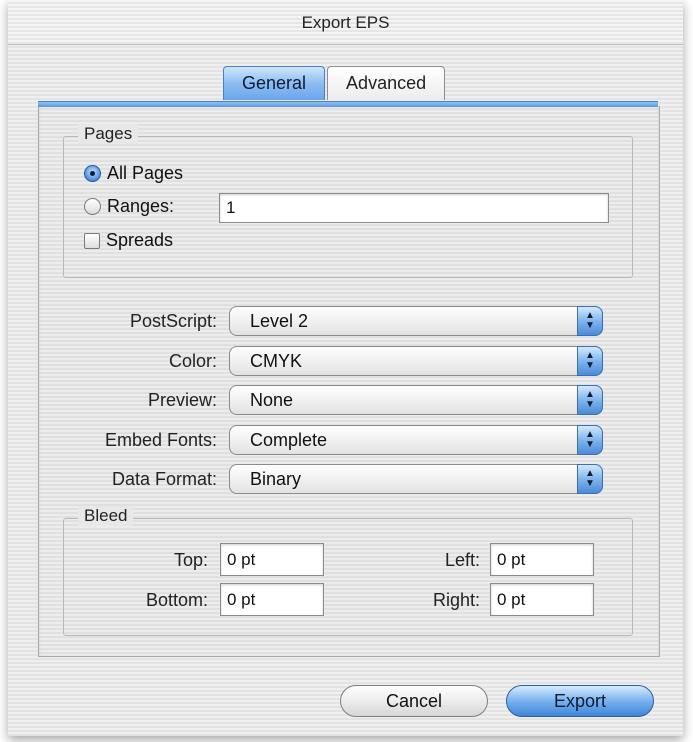  Describe the element at coordinates (192, 361) in the screenshot. I see `color-label: Color:` at that location.